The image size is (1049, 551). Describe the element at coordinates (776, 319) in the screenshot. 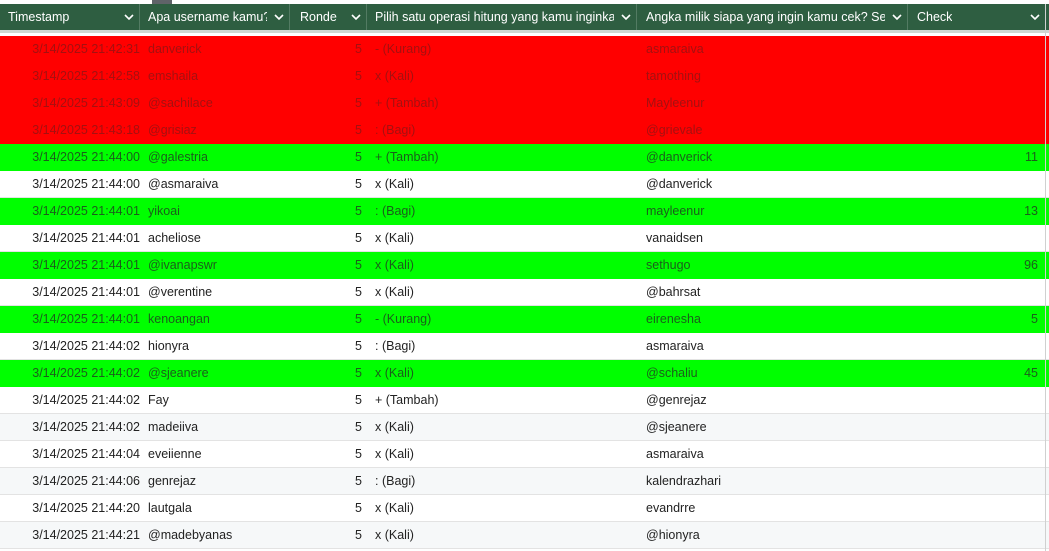

I see `target-cell: eirenesha` at that location.